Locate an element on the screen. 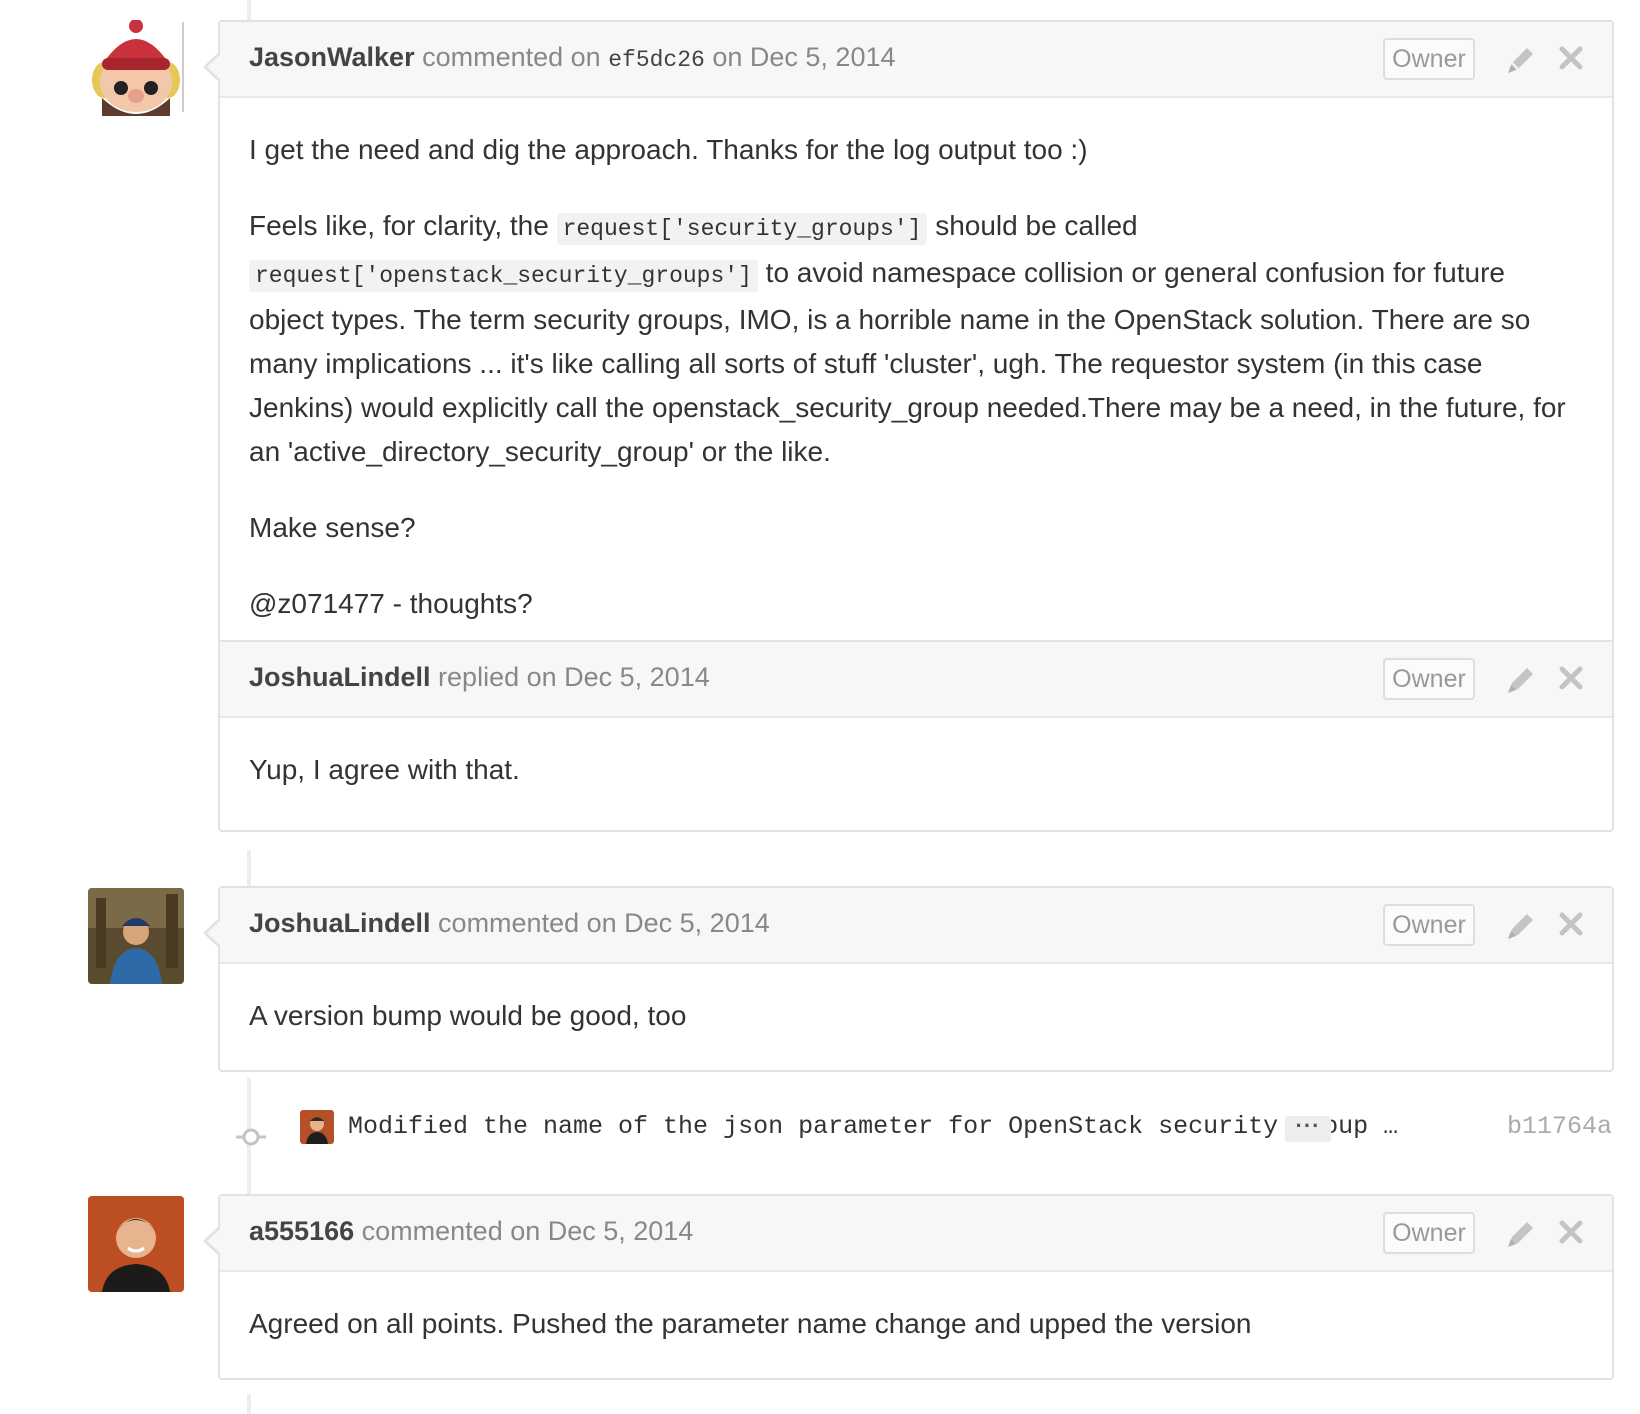  paragraph-text: should be called is located at coordinates (1036, 225).